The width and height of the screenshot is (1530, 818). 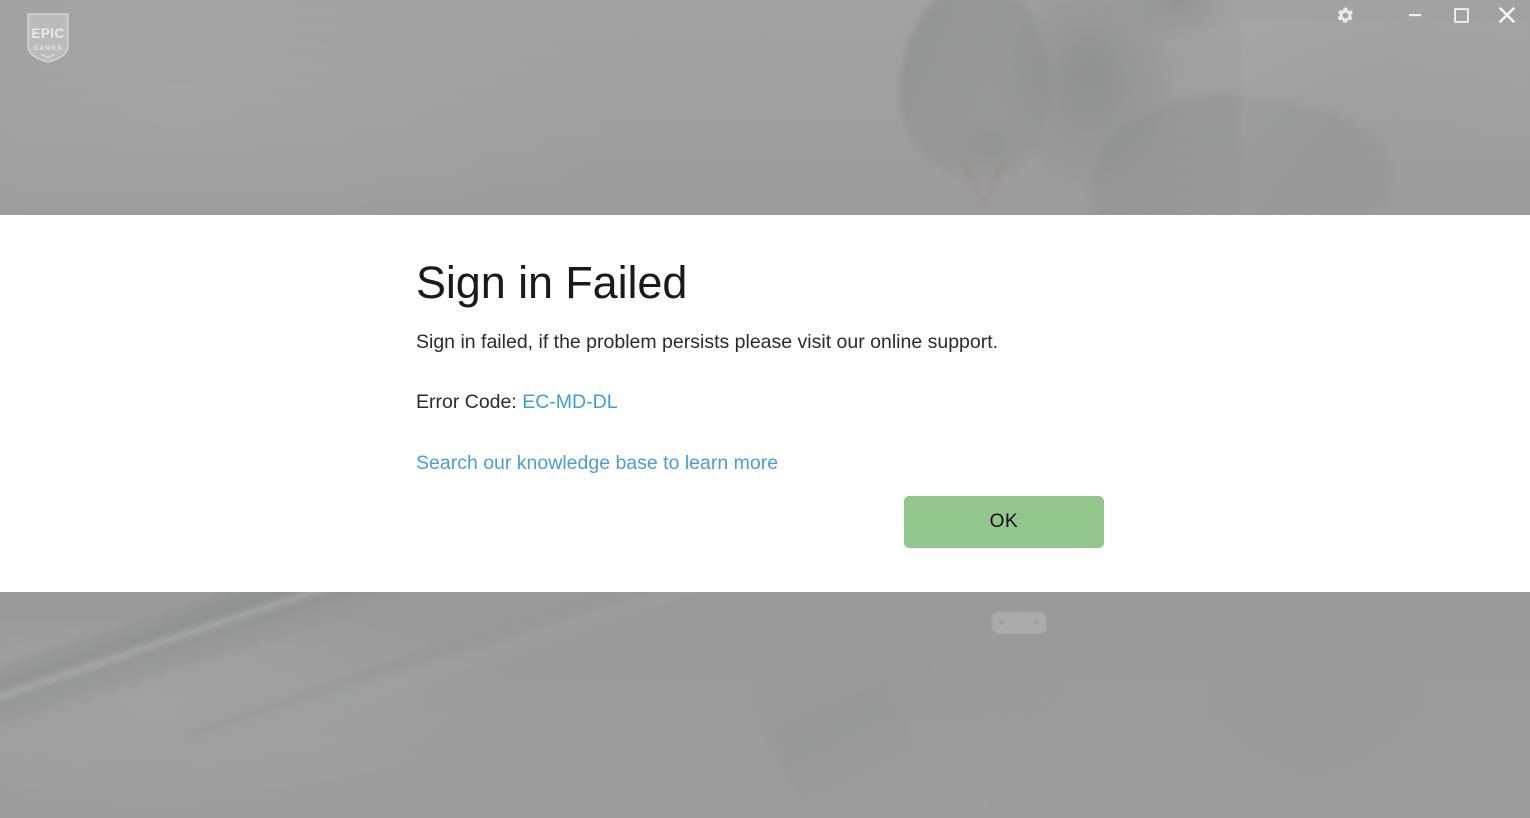 I want to click on knowledge-base-link: Search our knowledge base to learn more, so click(x=597, y=463).